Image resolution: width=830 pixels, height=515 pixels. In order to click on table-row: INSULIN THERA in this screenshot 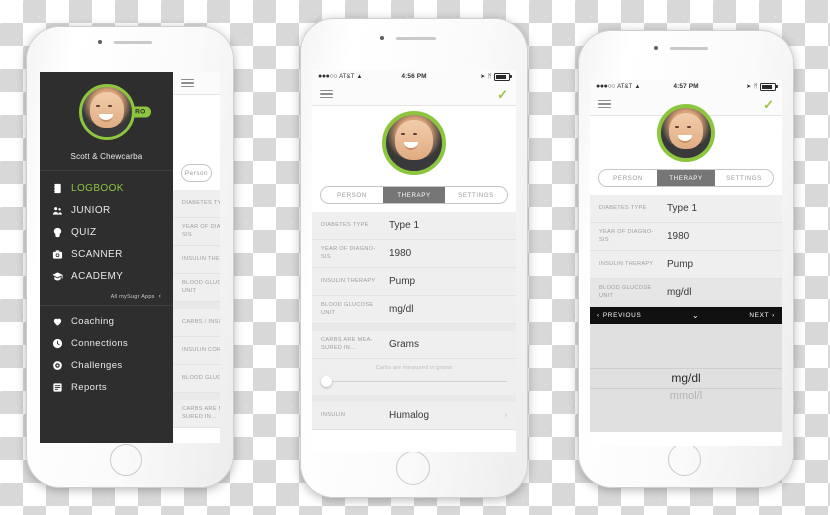, I will do `click(196, 260)`.